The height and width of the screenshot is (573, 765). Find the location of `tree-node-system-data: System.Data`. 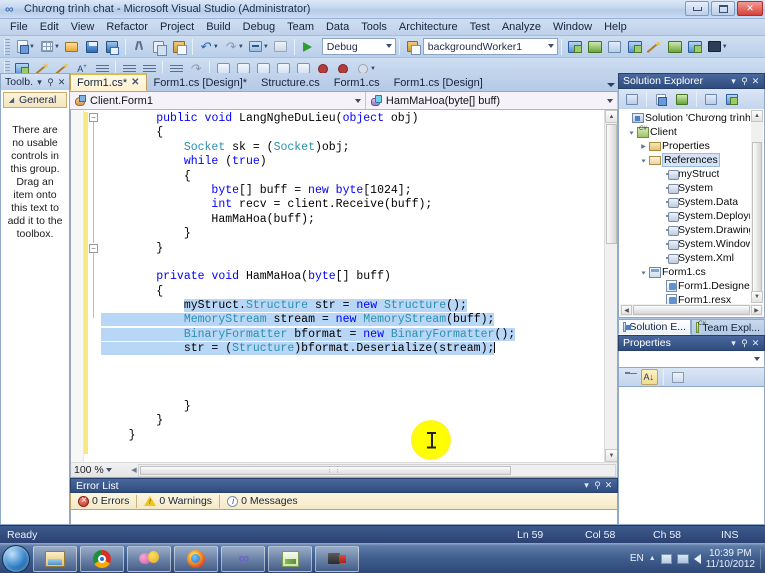

tree-node-system-data: System.Data is located at coordinates (686, 202).